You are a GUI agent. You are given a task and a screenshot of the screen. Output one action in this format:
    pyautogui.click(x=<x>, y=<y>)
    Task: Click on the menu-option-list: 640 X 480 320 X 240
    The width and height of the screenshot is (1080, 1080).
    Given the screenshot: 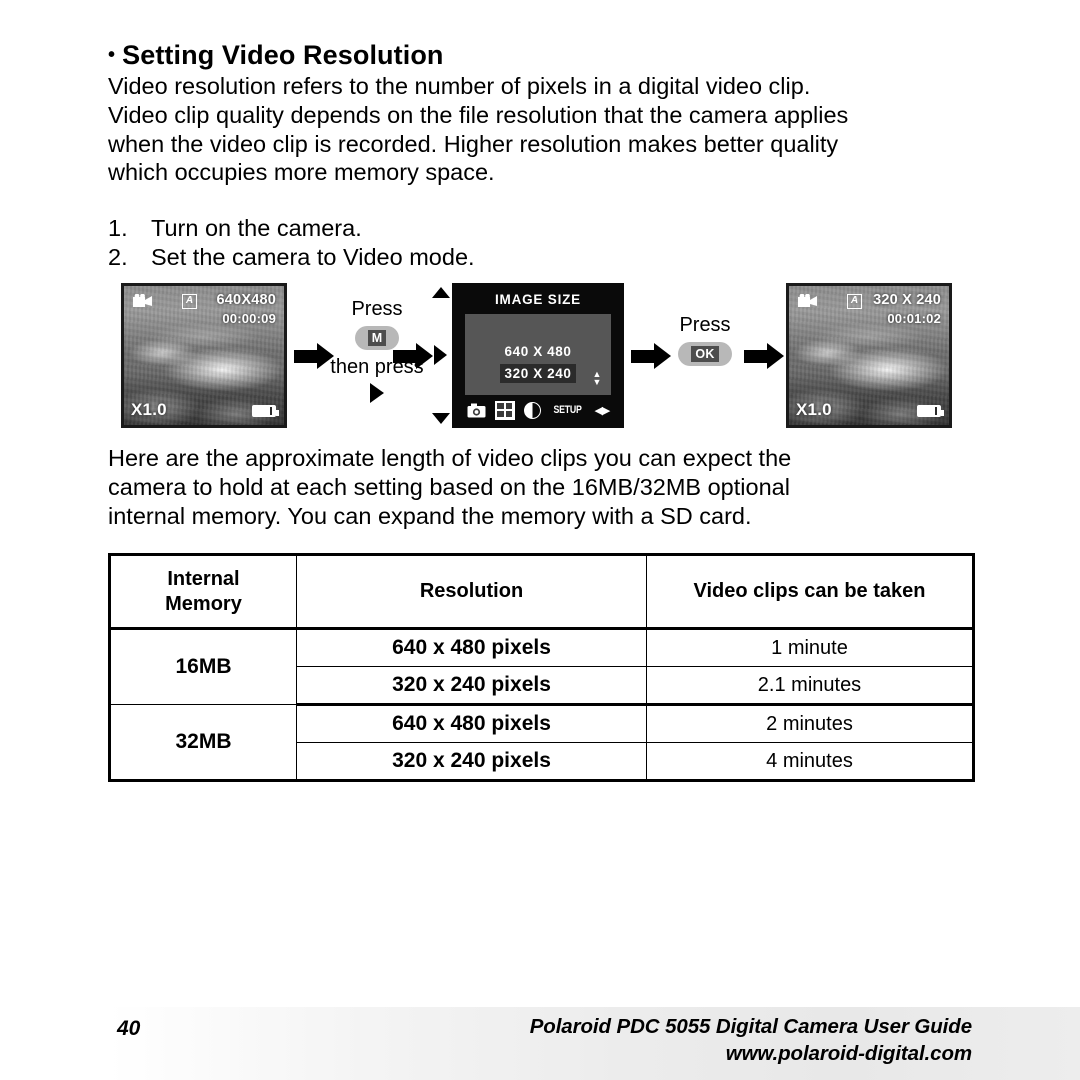 What is the action you would take?
    pyautogui.click(x=538, y=364)
    